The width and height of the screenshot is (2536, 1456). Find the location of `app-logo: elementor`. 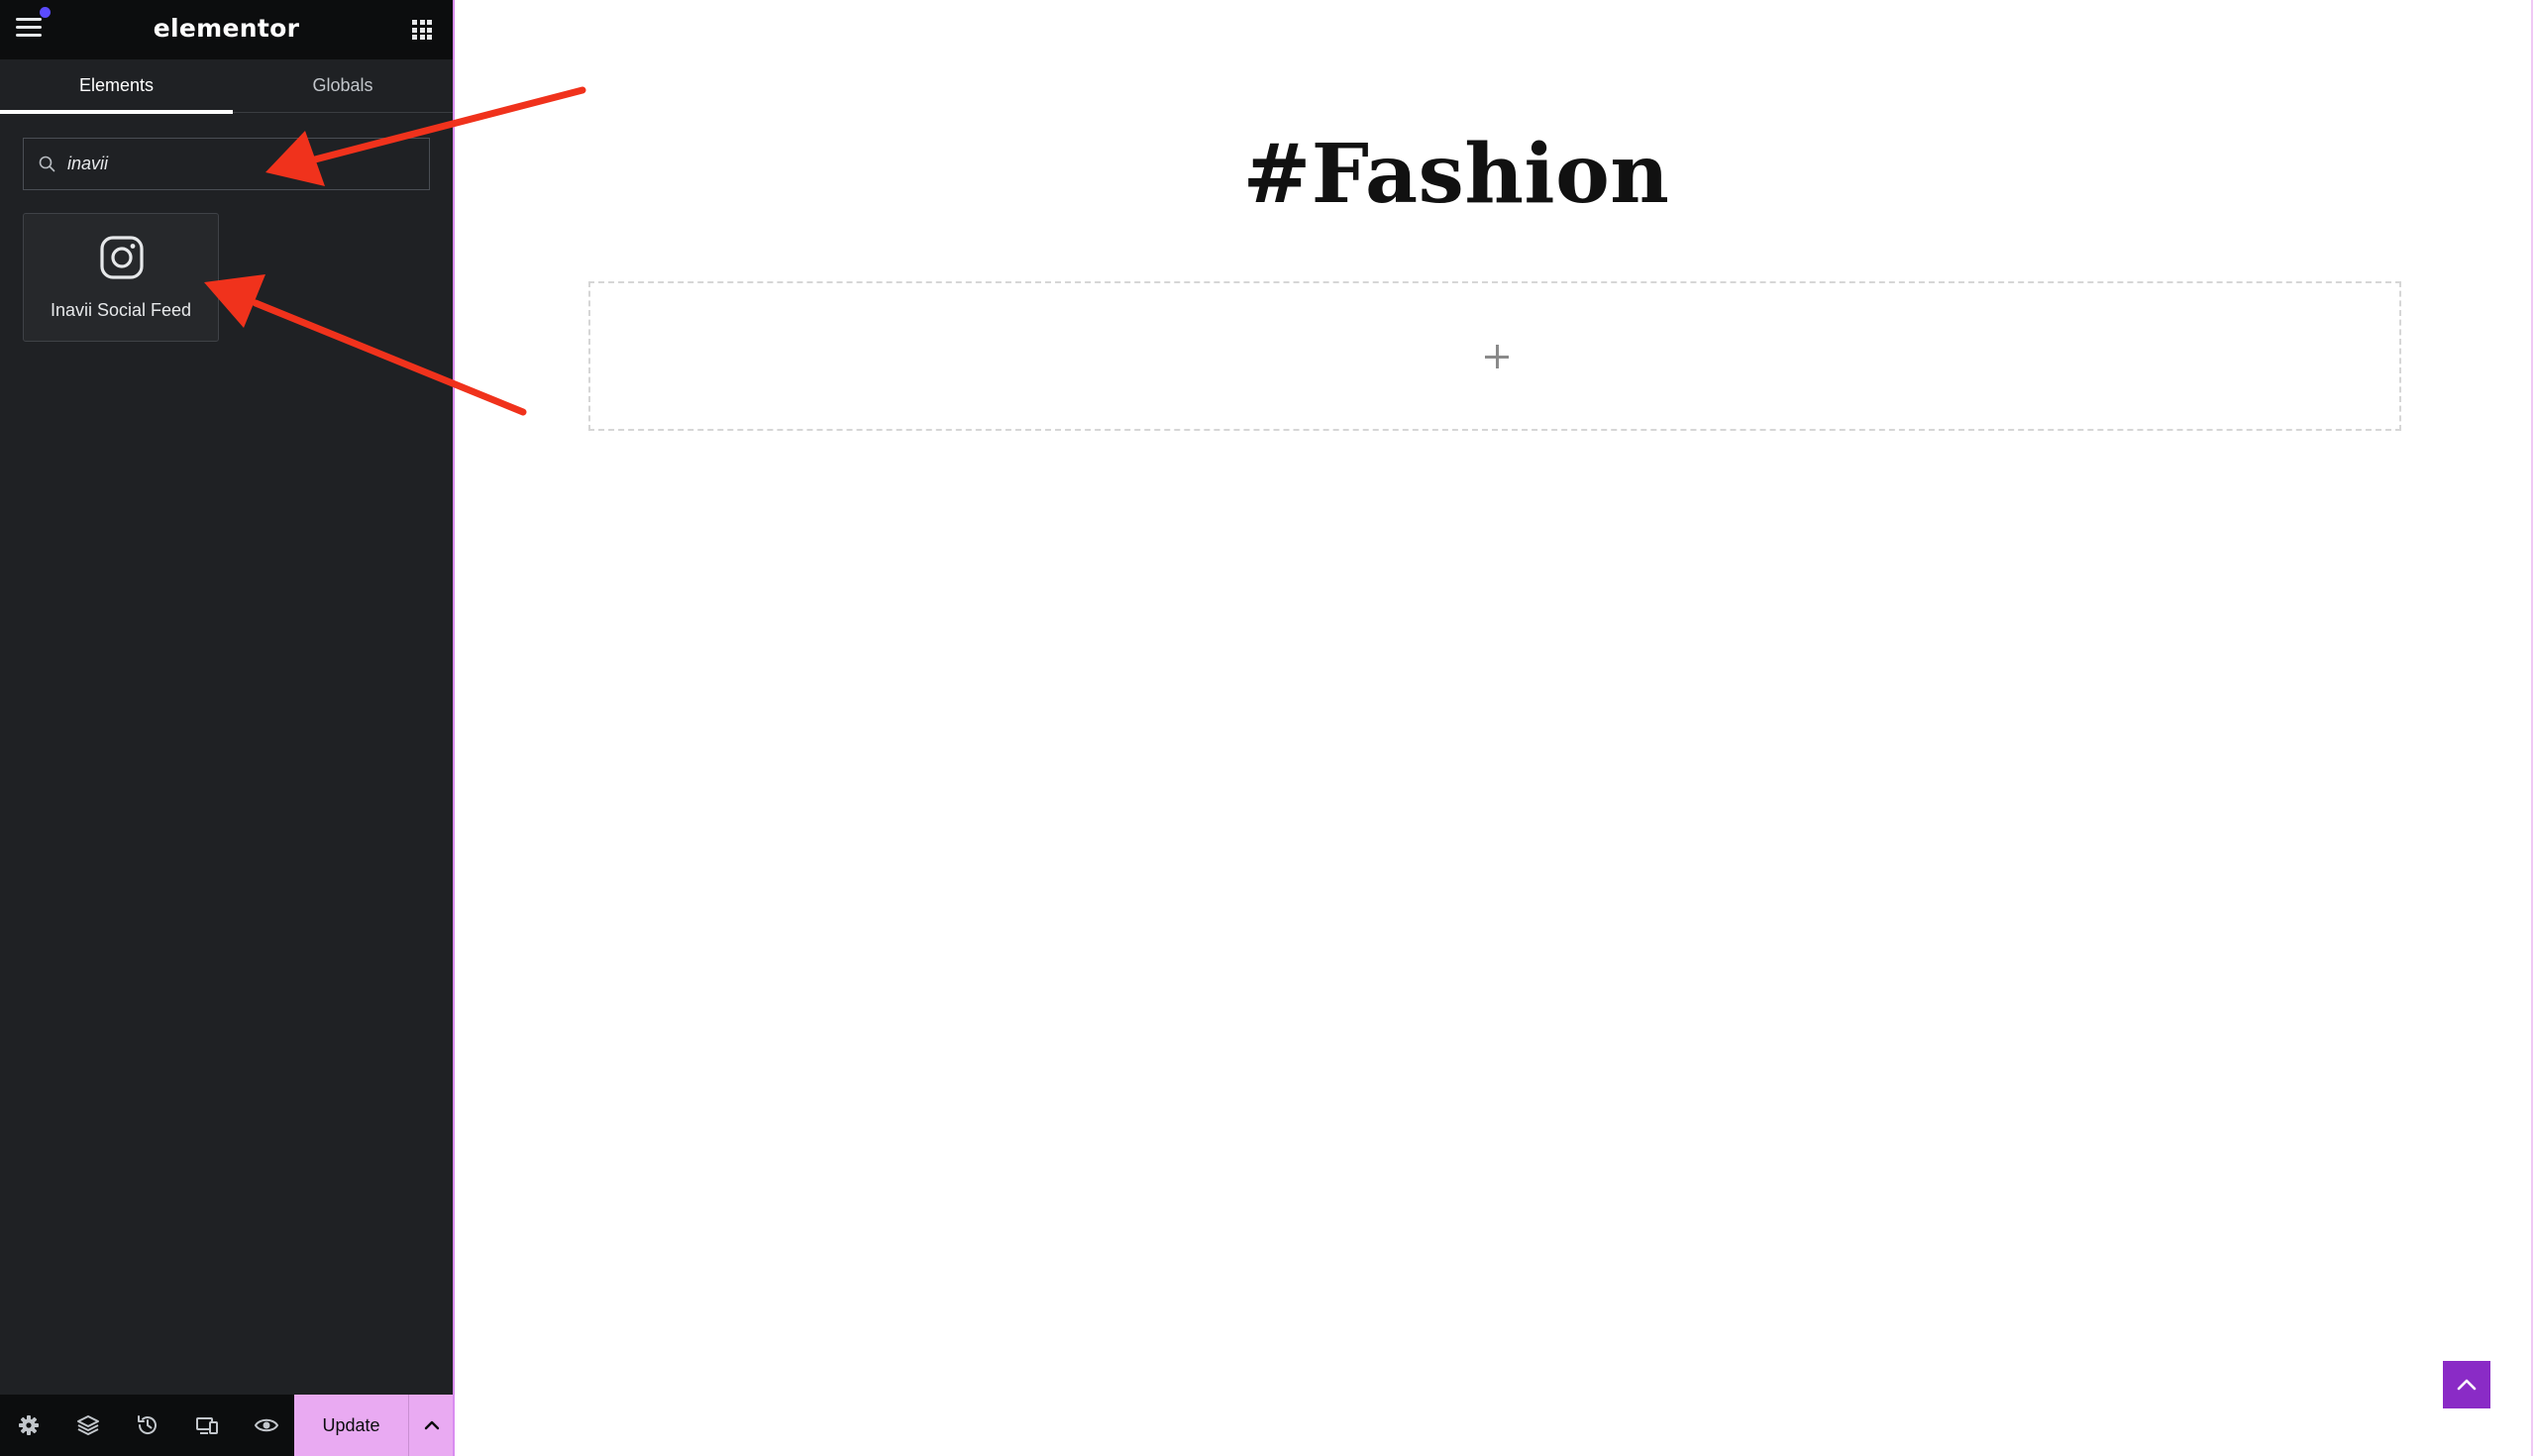

app-logo: elementor is located at coordinates (226, 28).